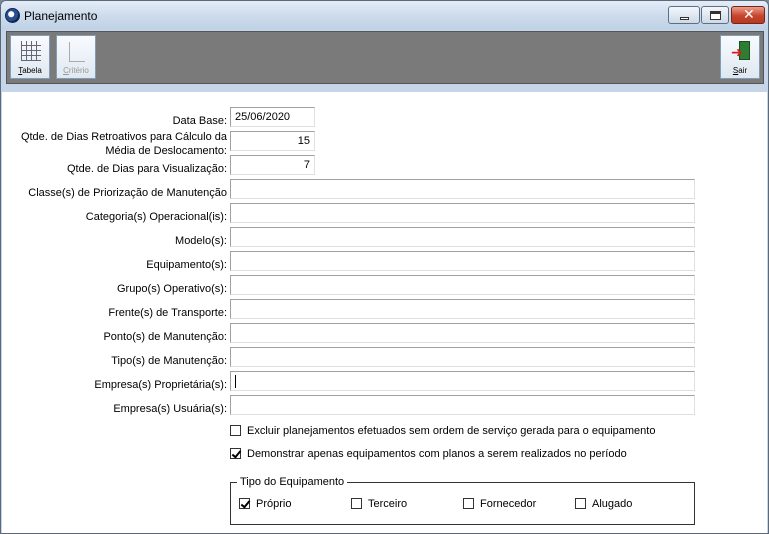 The width and height of the screenshot is (769, 534). What do you see at coordinates (169, 361) in the screenshot?
I see `tipo-manutencao-label: Tipo(s) de Manutenção:` at bounding box center [169, 361].